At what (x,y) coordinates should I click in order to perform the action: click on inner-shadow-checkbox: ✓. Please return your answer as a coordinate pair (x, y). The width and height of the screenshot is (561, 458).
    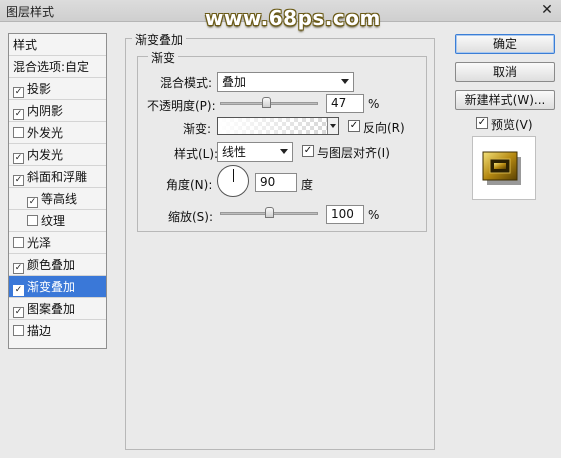
    Looking at the image, I should click on (18, 114).